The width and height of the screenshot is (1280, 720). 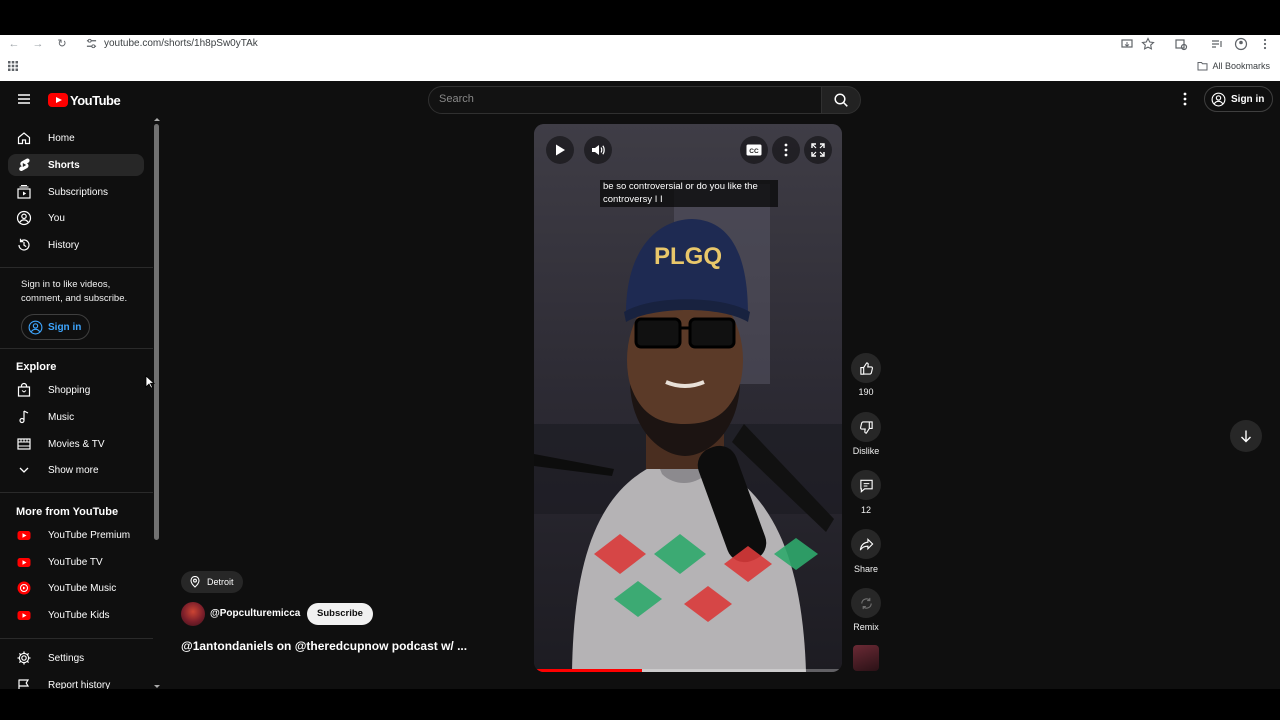 I want to click on sidebar-item-home: Home, so click(x=76, y=138).